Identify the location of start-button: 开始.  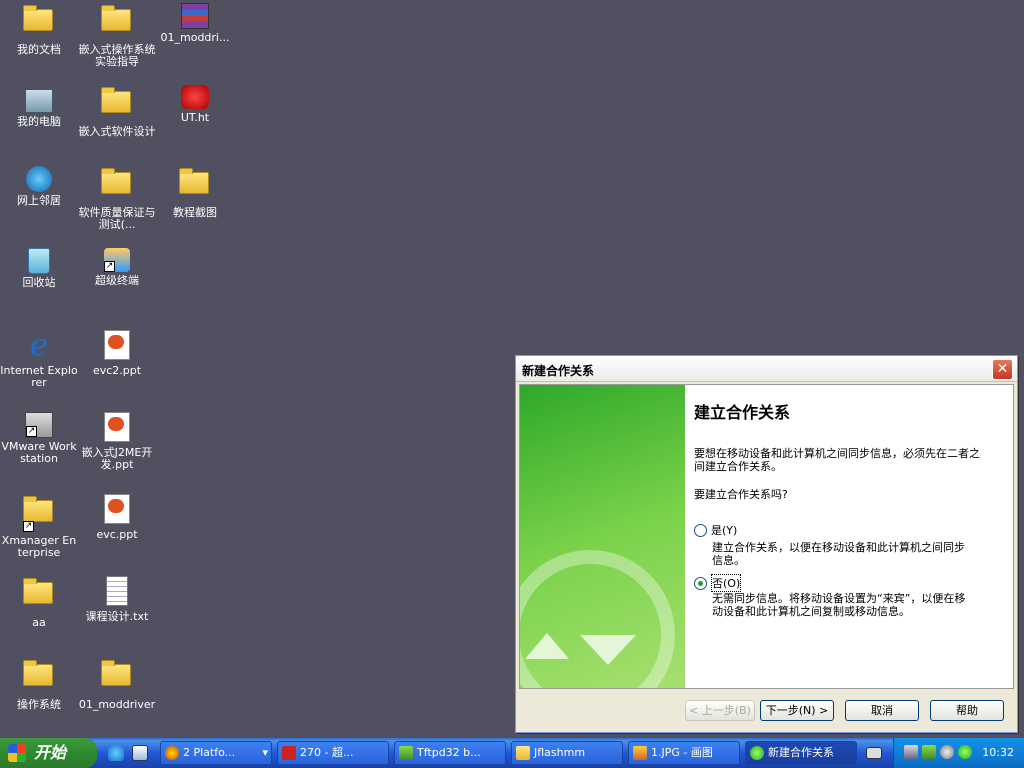
(48, 753).